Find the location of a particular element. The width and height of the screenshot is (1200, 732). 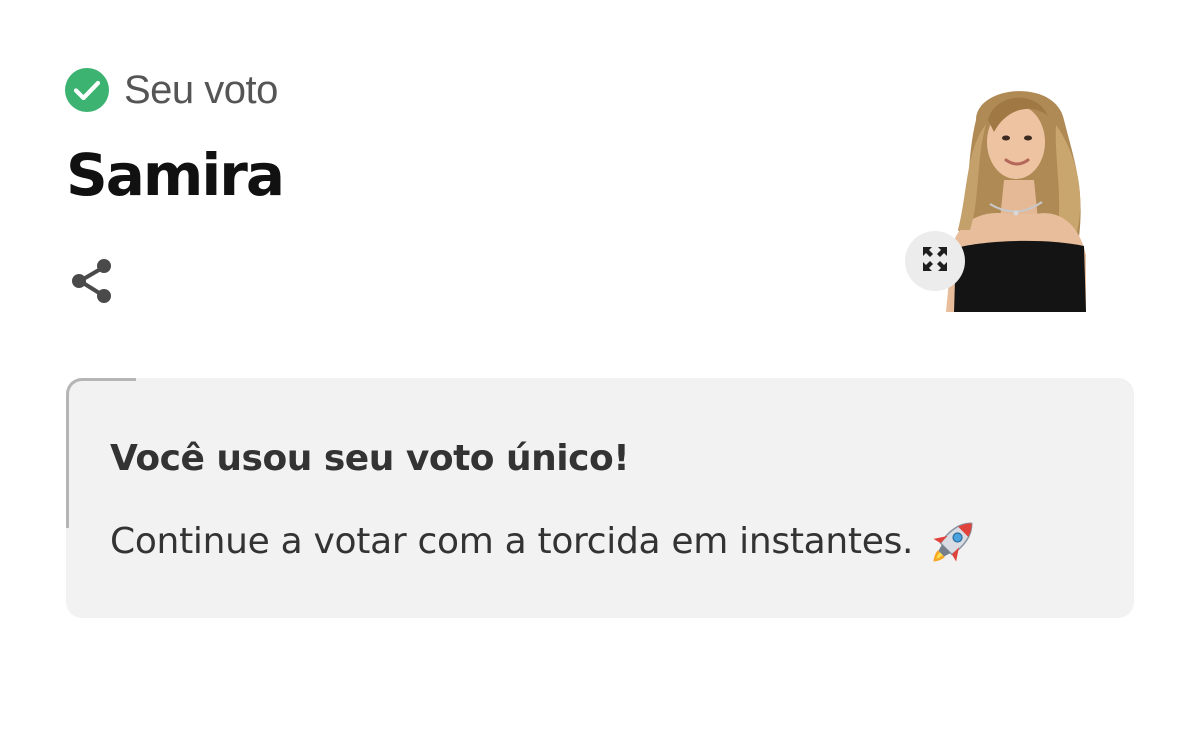

candidate-photo is located at coordinates (1035, 196).